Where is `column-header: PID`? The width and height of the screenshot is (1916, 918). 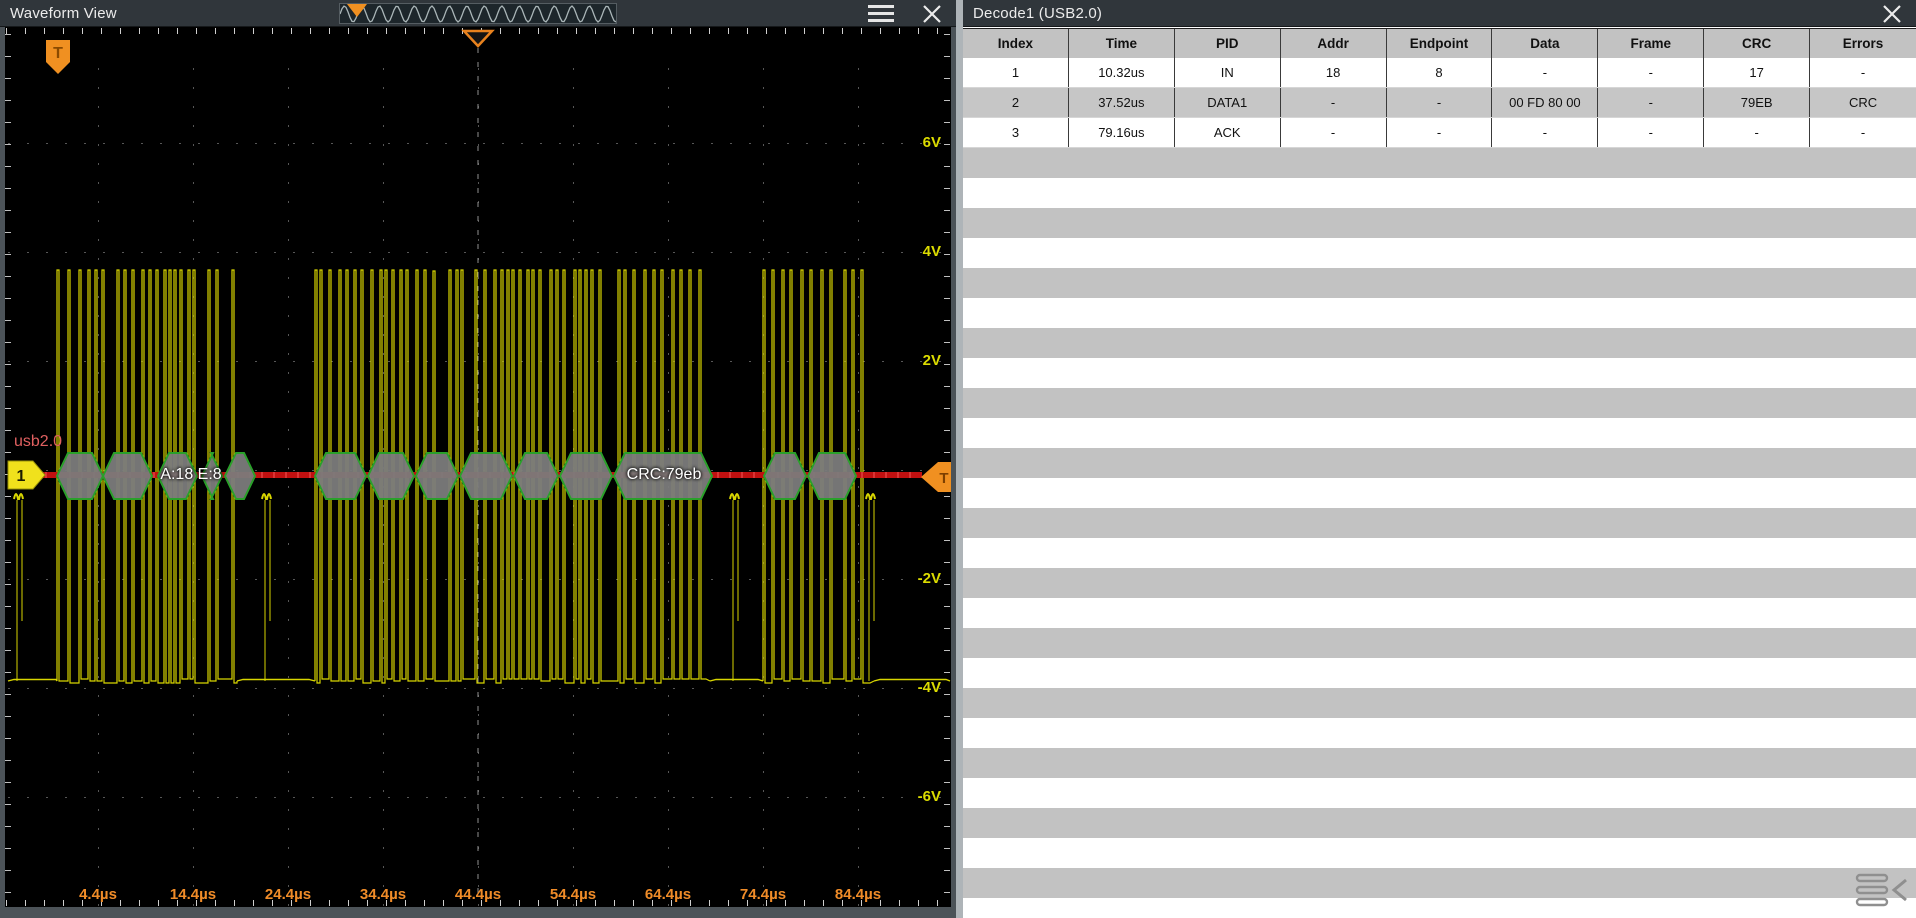 column-header: PID is located at coordinates (1228, 43).